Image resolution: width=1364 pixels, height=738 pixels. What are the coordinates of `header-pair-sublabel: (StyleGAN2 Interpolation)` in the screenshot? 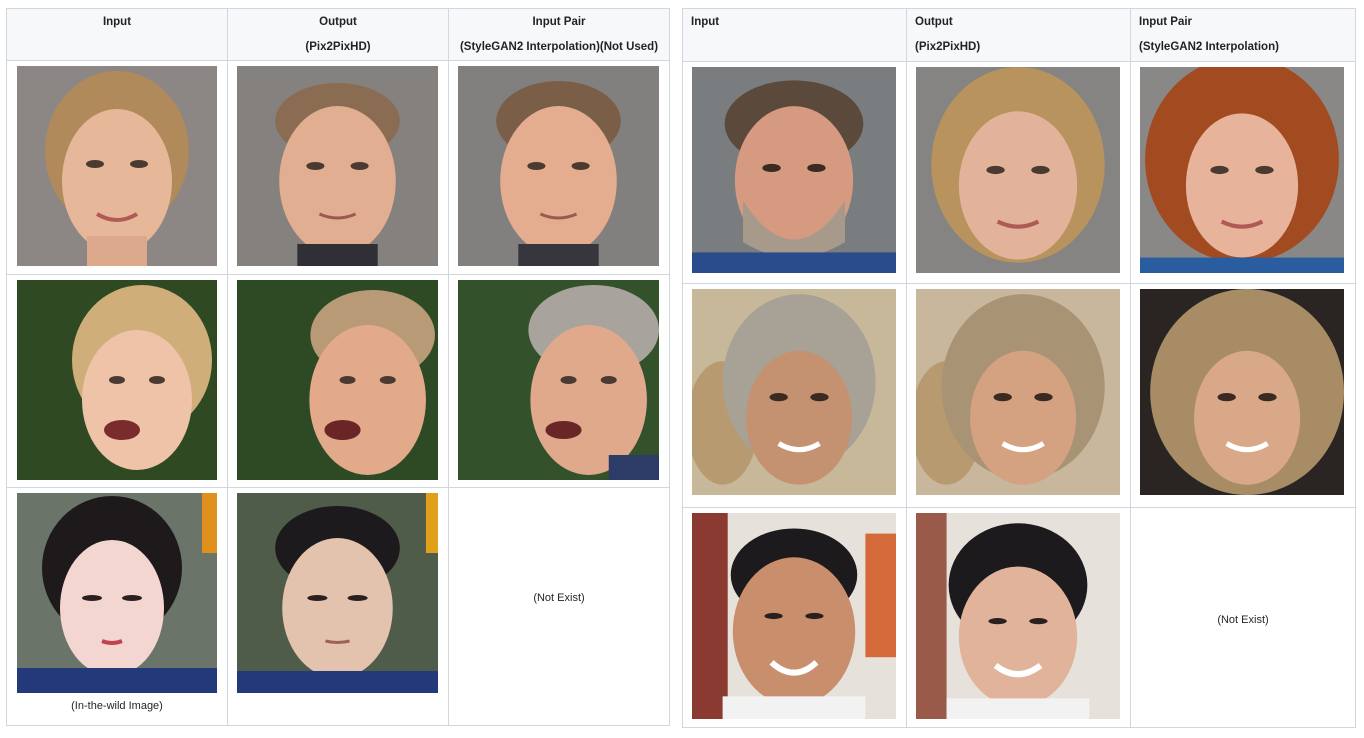 It's located at (1209, 47).